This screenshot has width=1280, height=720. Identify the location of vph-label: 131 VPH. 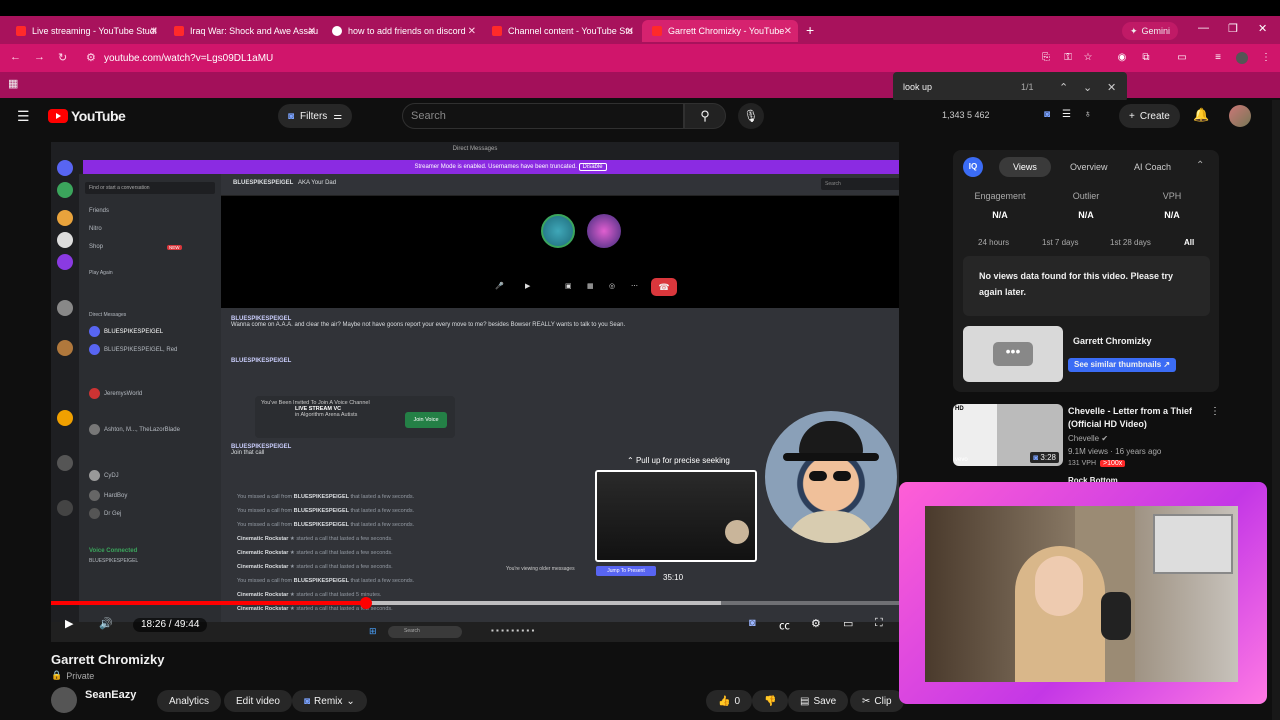
(1082, 463).